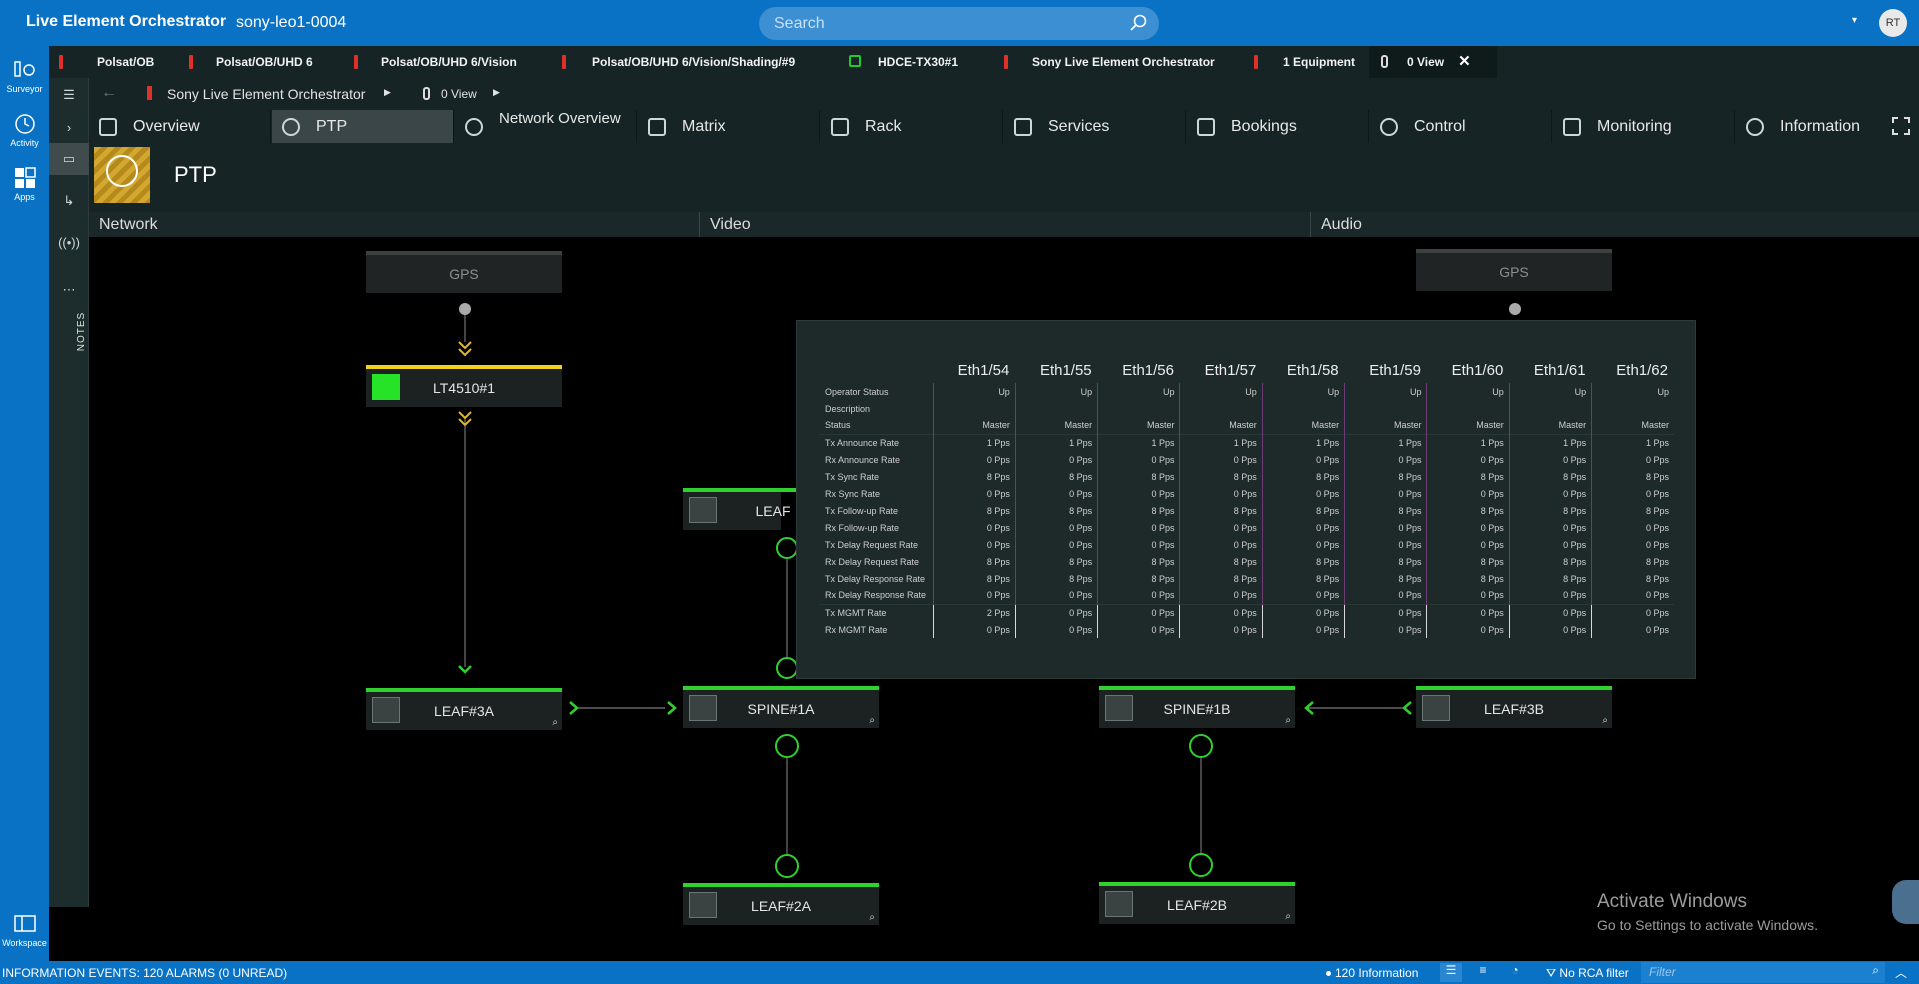  What do you see at coordinates (1464, 61) in the screenshot?
I see `close-icon: ✕` at bounding box center [1464, 61].